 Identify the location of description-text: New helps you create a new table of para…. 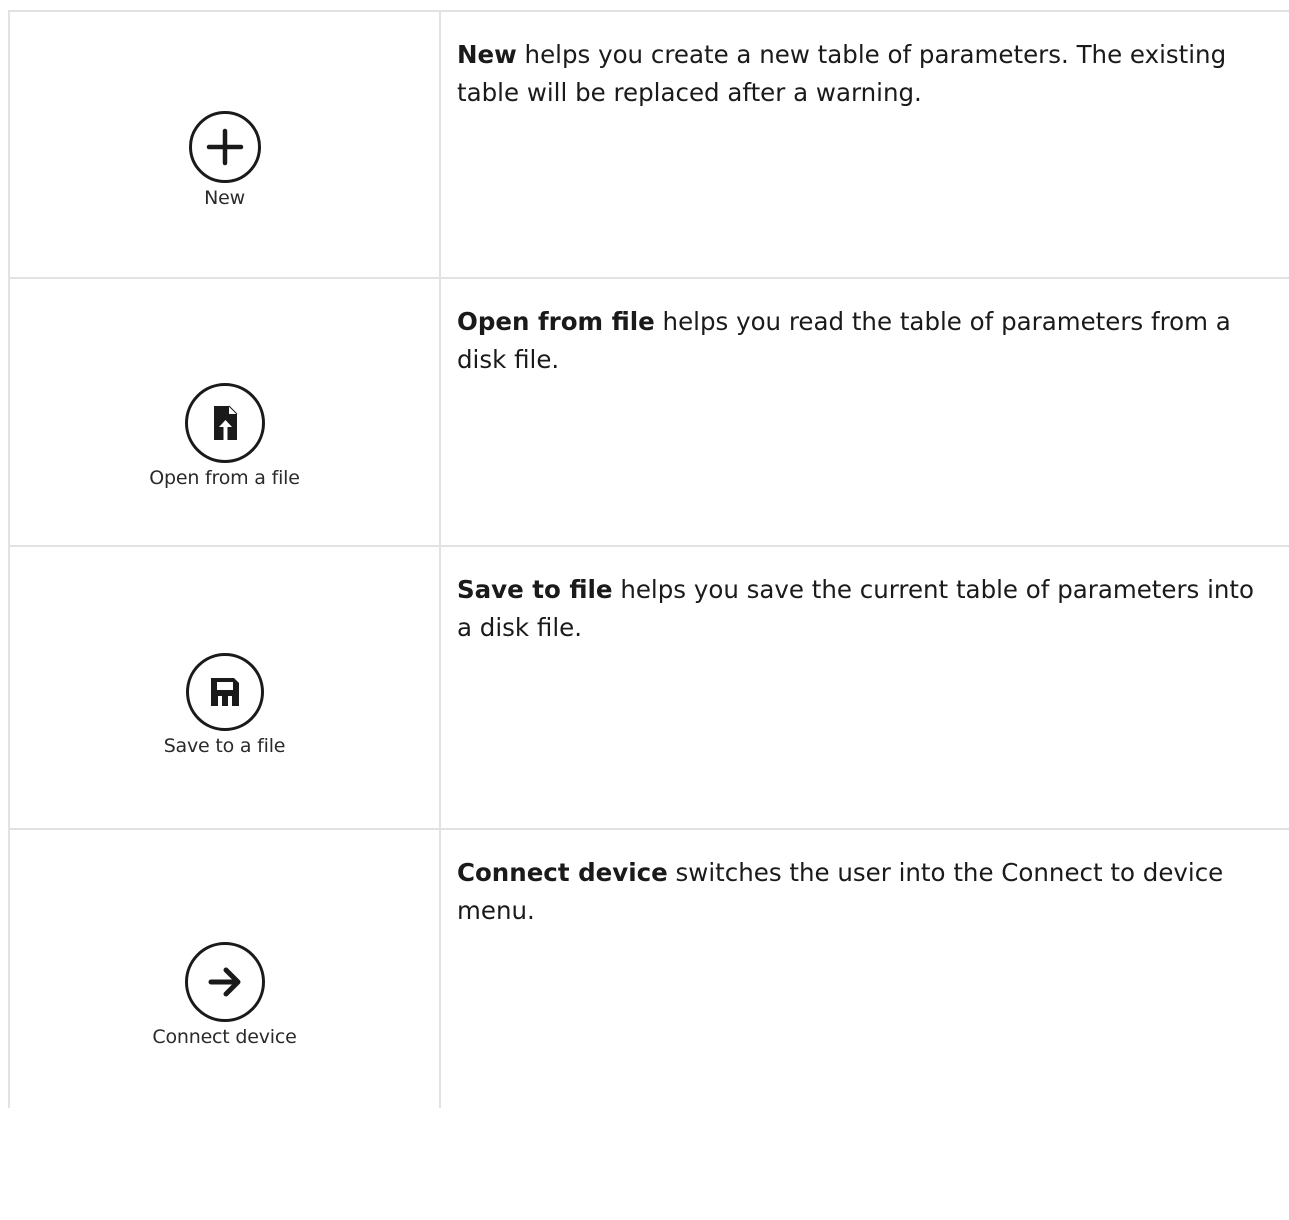
(866, 74).